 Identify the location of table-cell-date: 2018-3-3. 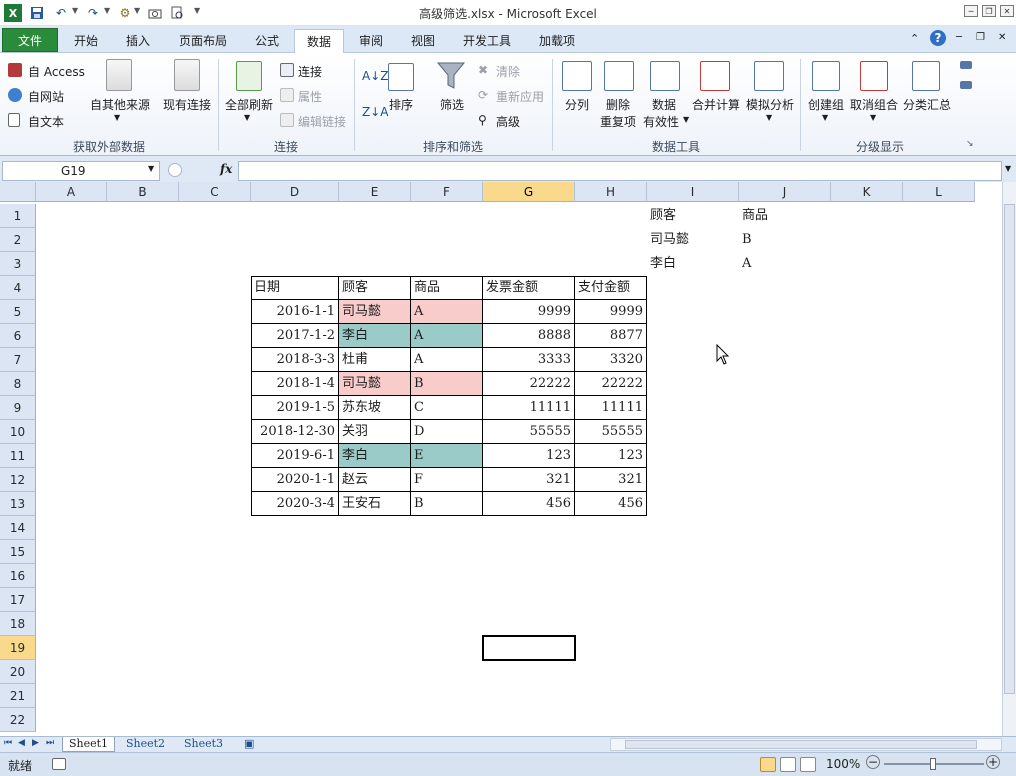
(295, 360).